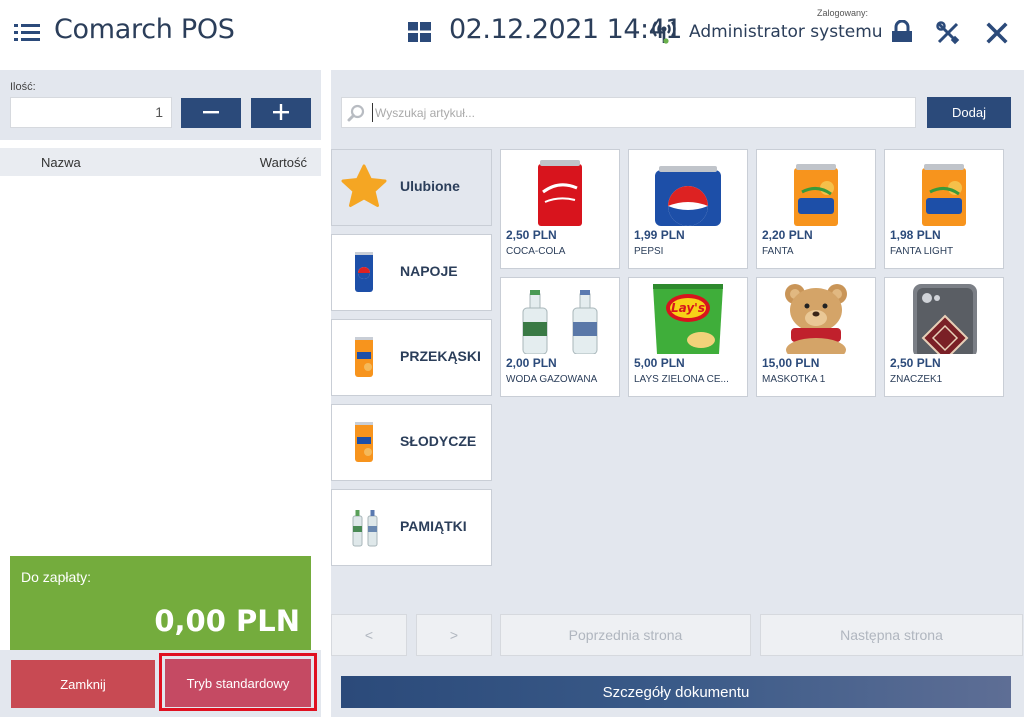 The height and width of the screenshot is (717, 1024). What do you see at coordinates (625, 635) in the screenshot?
I see `previous-page-button: Poprzednia strona` at bounding box center [625, 635].